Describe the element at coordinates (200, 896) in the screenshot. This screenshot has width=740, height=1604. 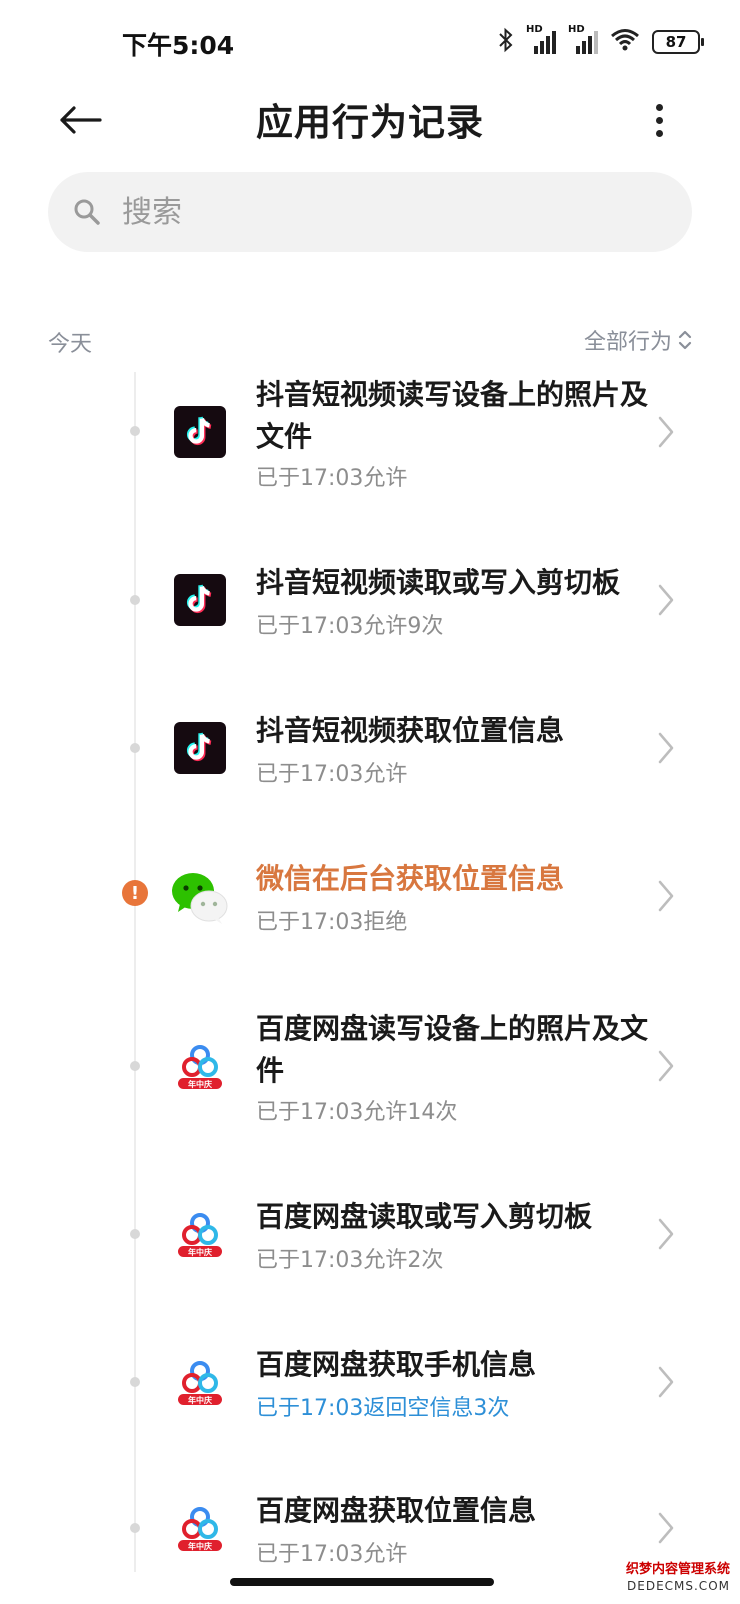
I see `wechat-app-icon` at that location.